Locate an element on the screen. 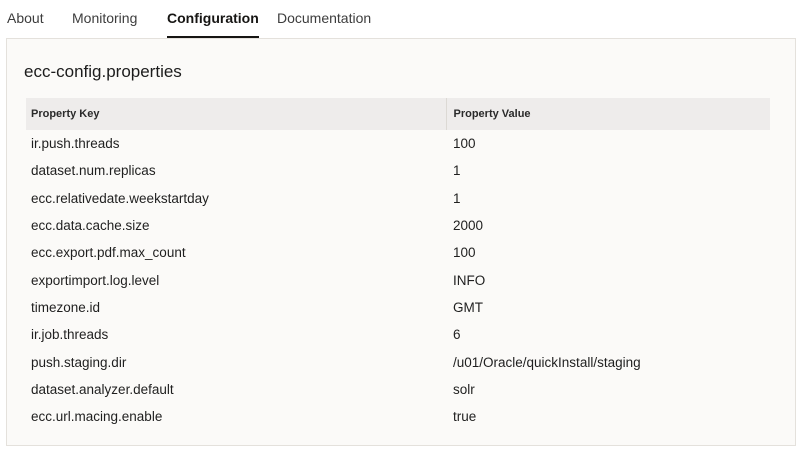  table-row: ecc.export.pdf.max_count 100 is located at coordinates (398, 252).